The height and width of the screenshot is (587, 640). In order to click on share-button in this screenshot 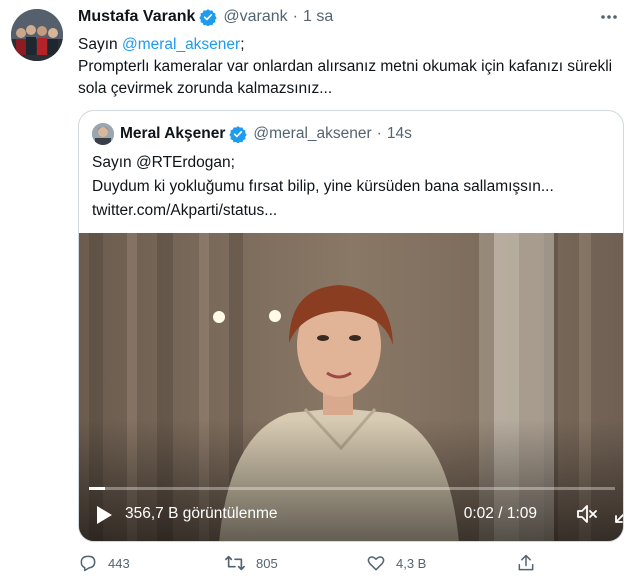, I will do `click(531, 563)`.